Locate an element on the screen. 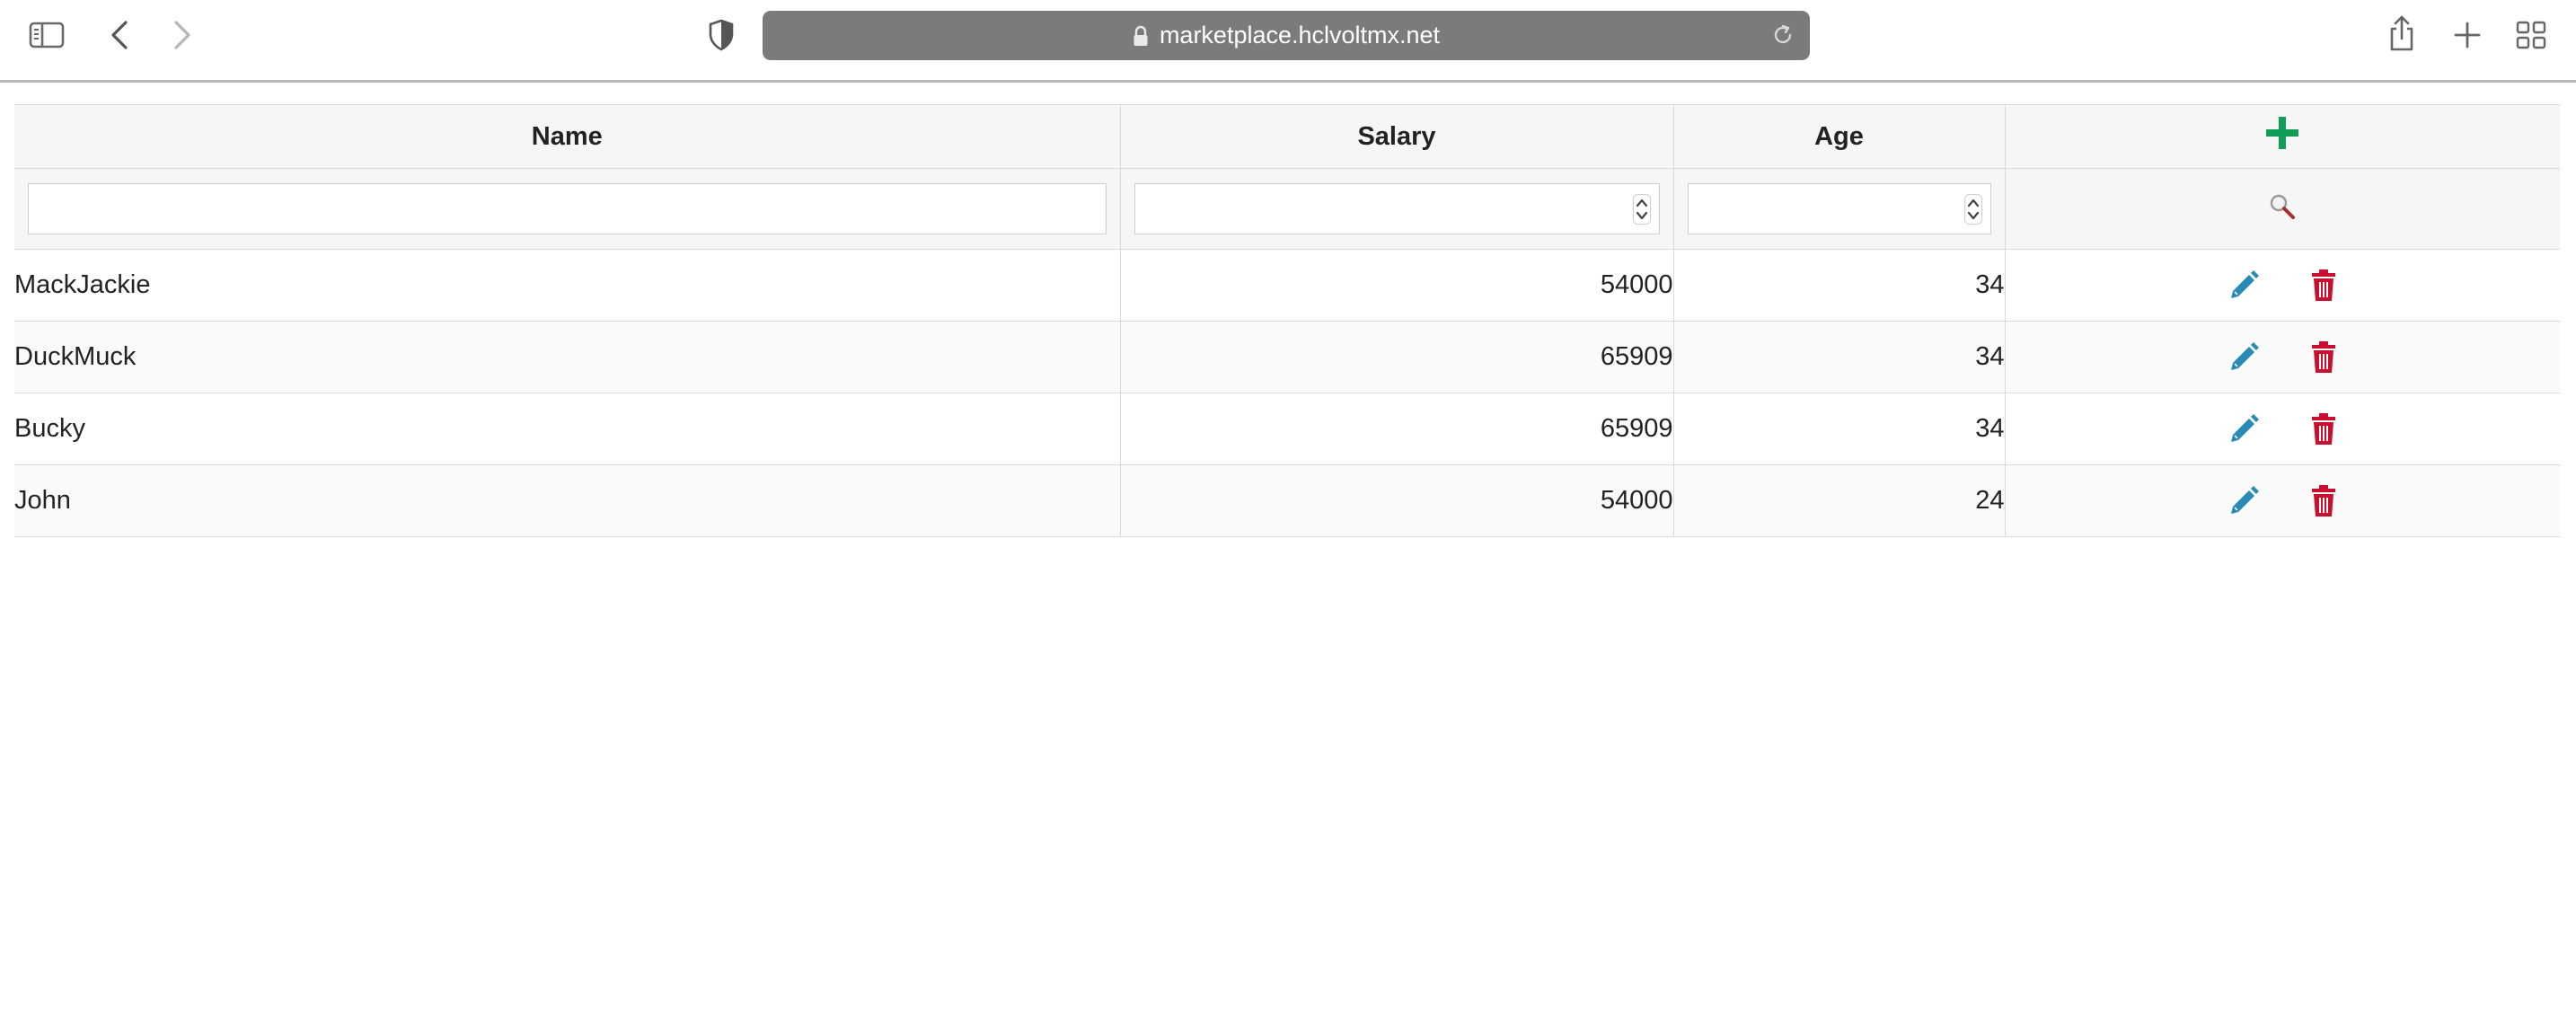 The width and height of the screenshot is (2576, 1024). filter-cell-age is located at coordinates (1840, 209).